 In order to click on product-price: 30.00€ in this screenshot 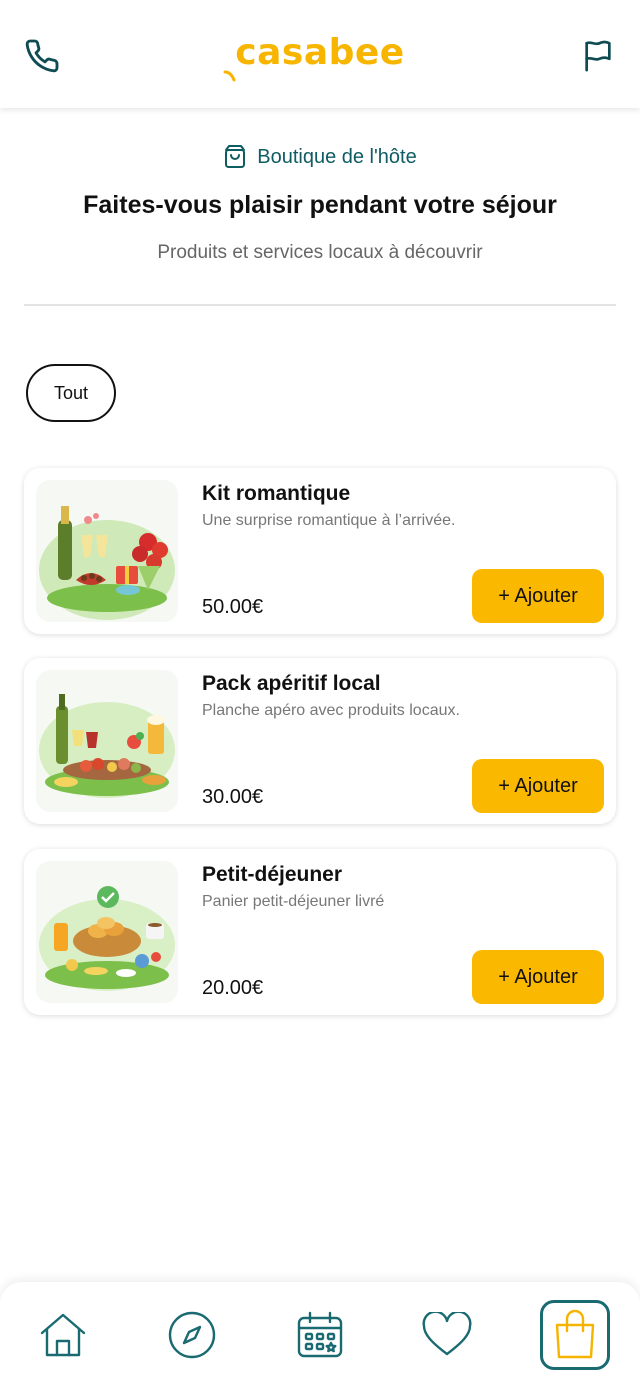, I will do `click(233, 797)`.